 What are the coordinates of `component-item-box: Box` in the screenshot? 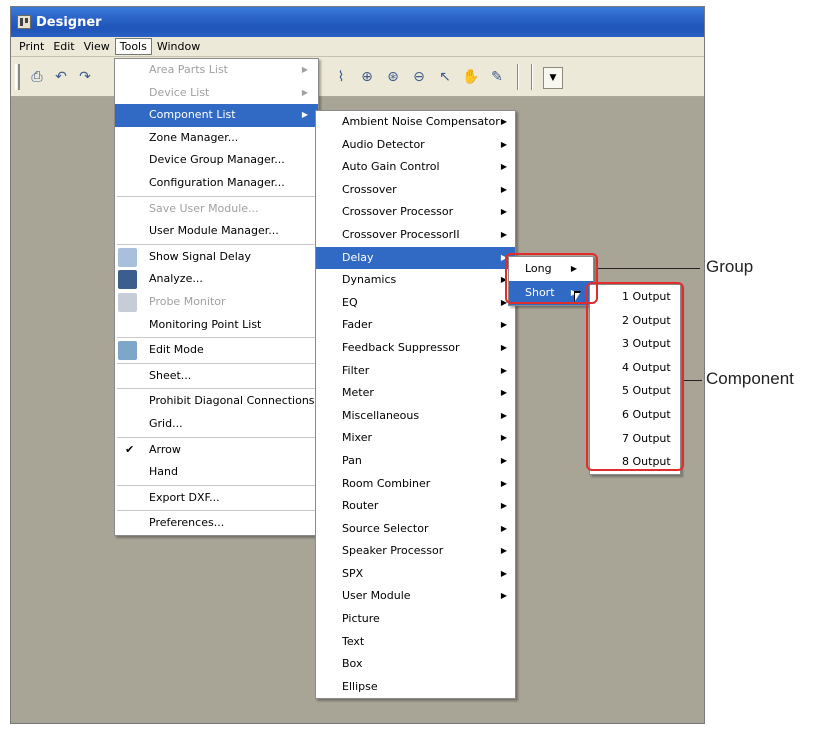 It's located at (415, 664).